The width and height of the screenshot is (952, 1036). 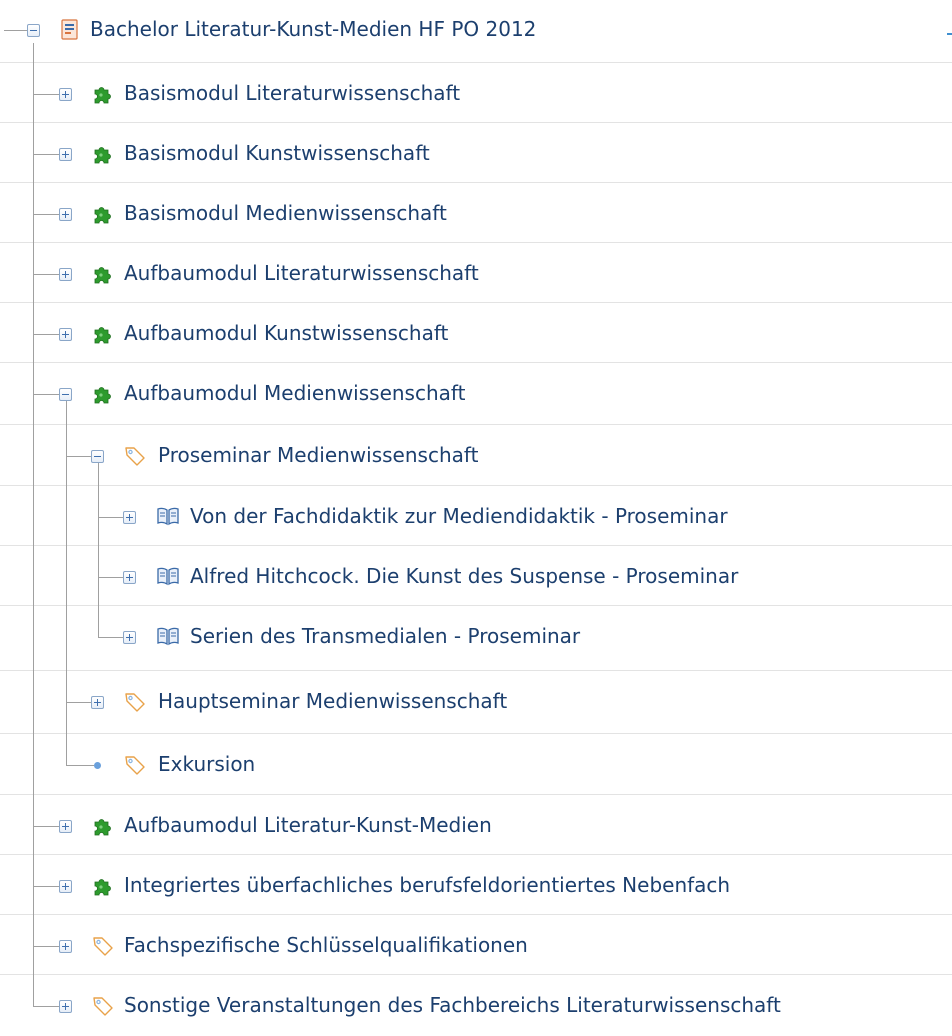 I want to click on tree-node-label: Fachspezifische Schlüsselqualifikationen, so click(x=326, y=945).